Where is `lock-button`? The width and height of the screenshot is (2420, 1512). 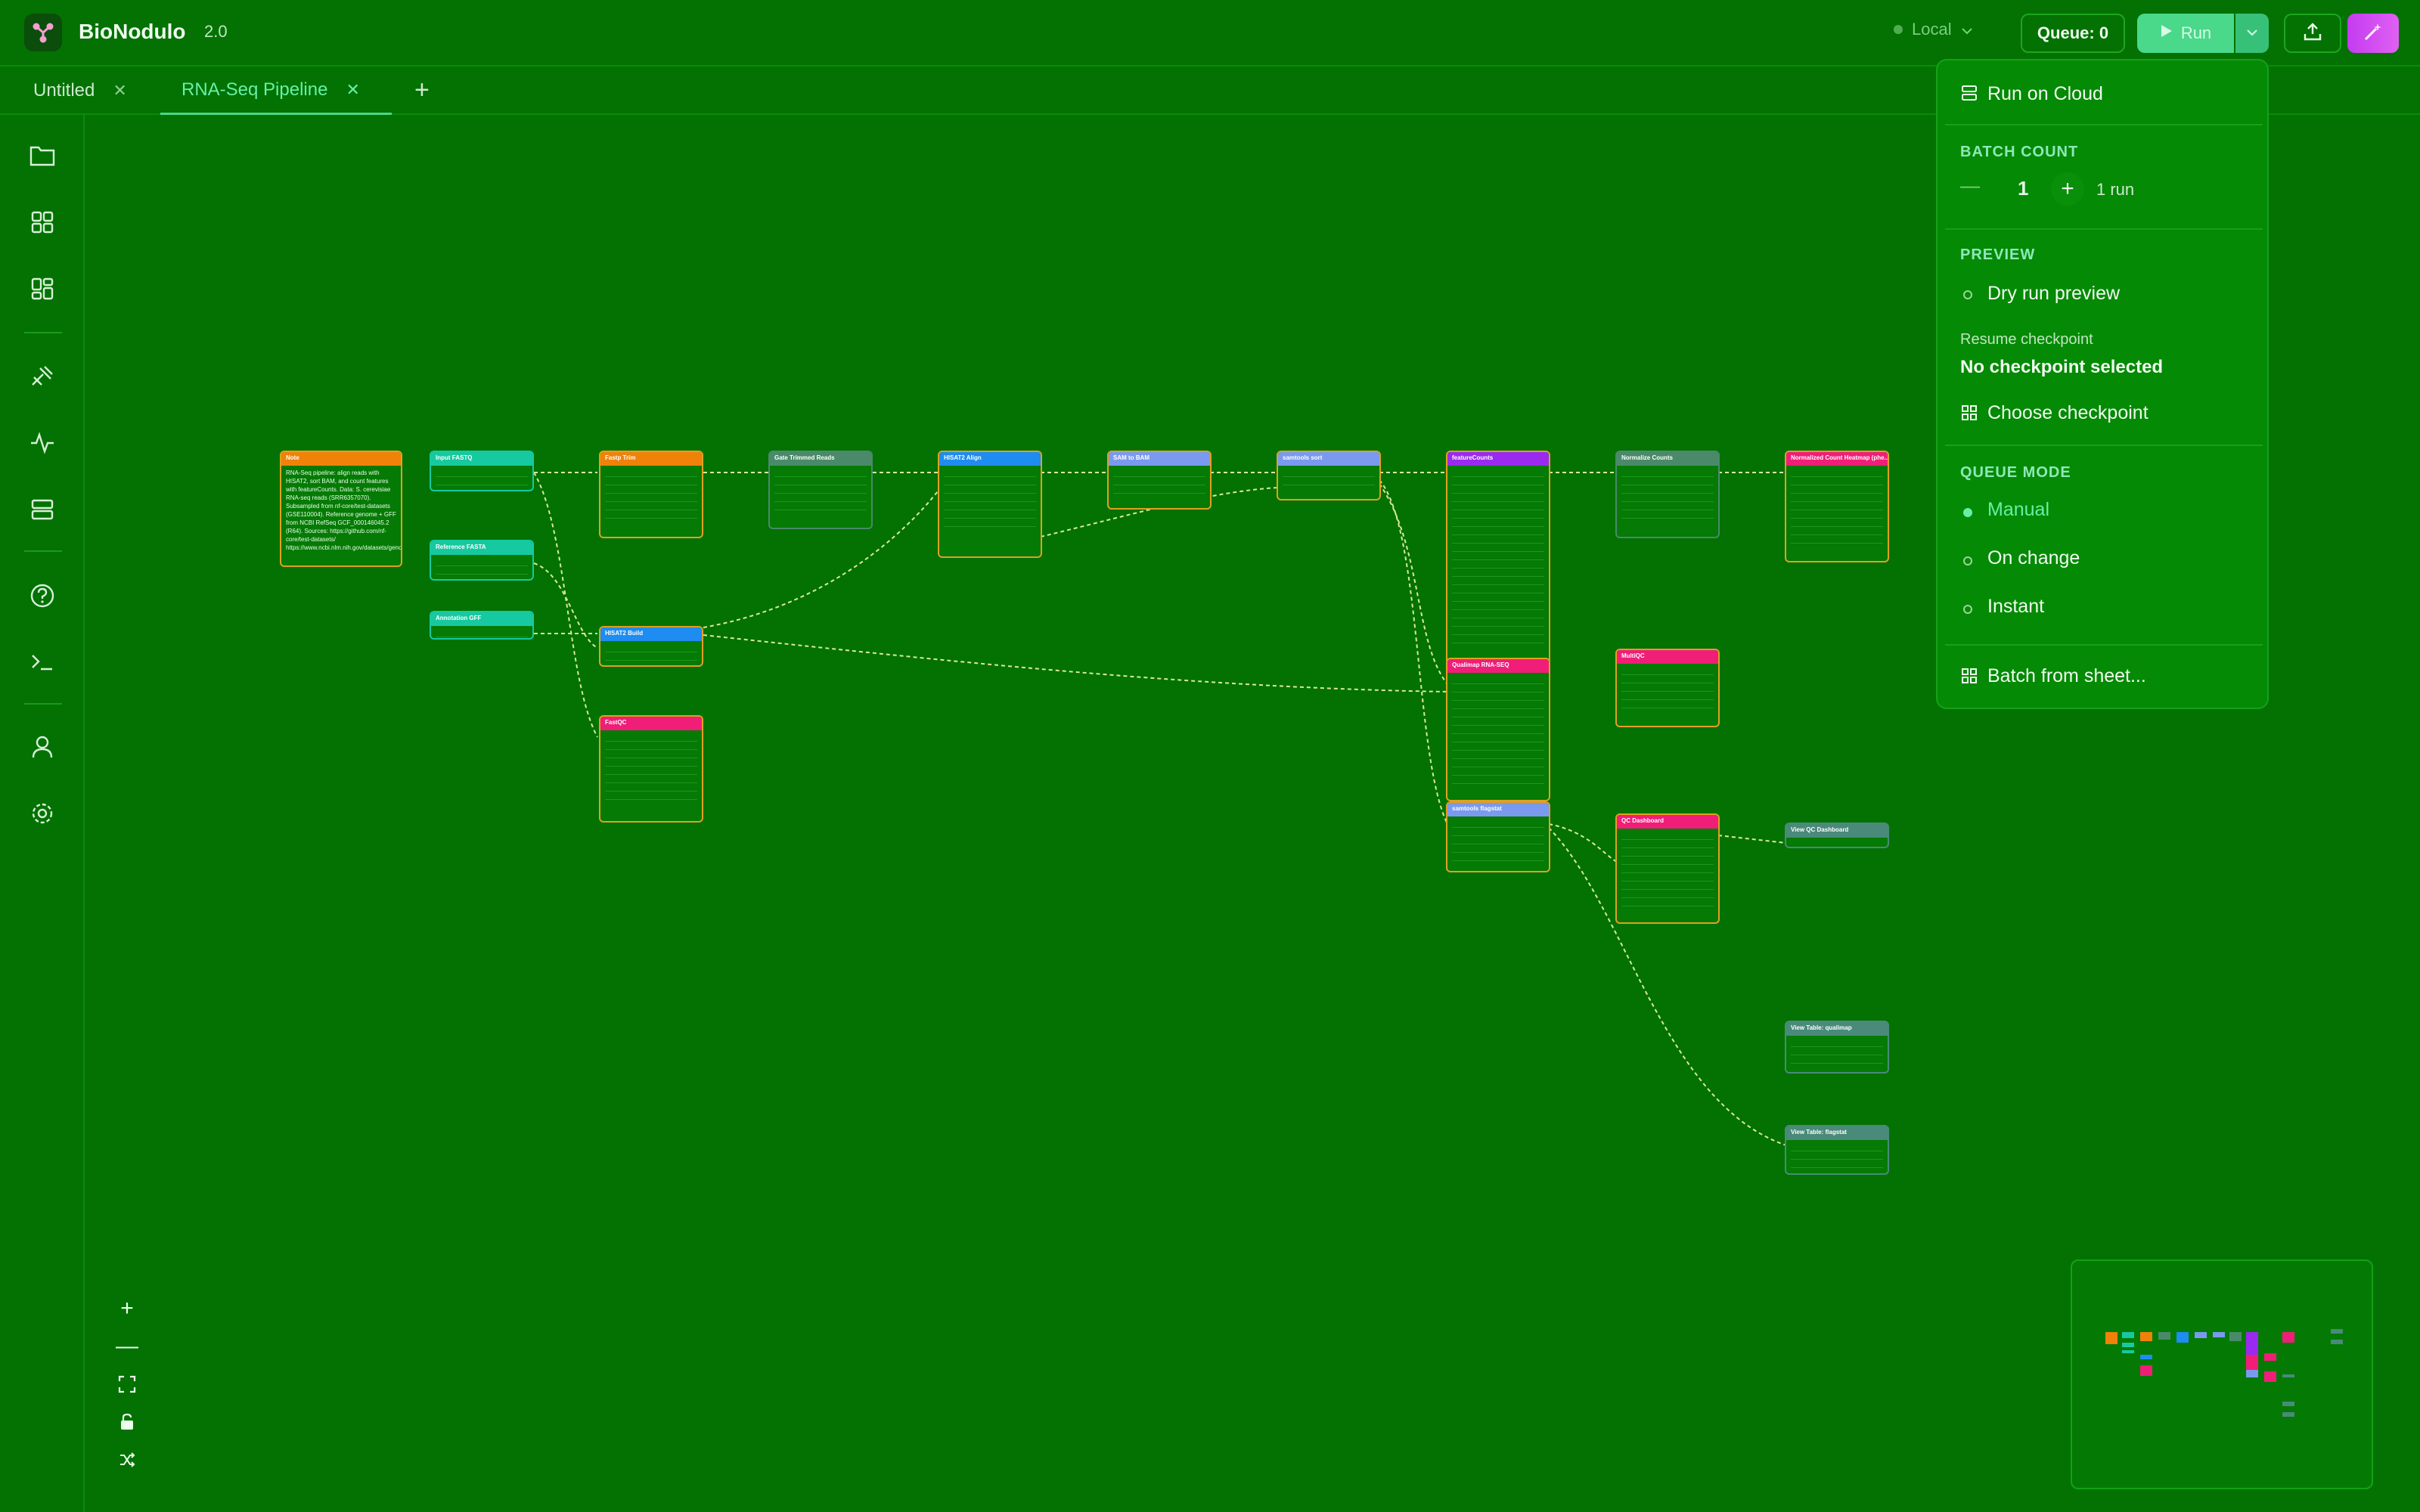 lock-button is located at coordinates (127, 1422).